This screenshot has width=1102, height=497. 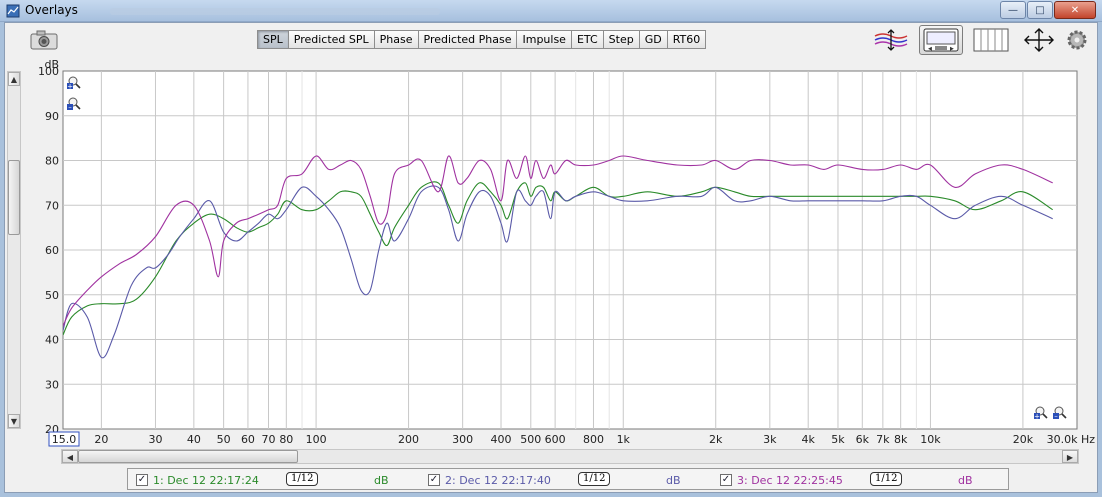 I want to click on scroll-left-icon: ◀, so click(x=70, y=456).